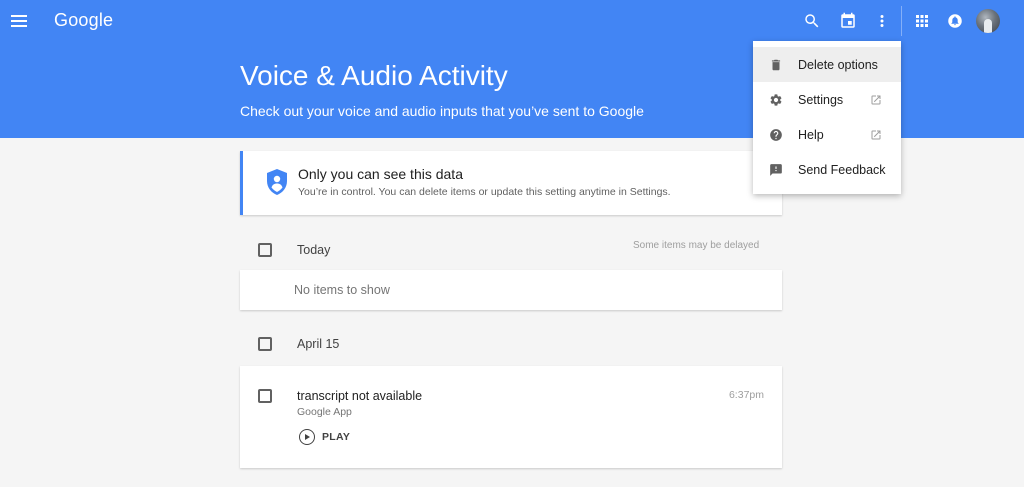  I want to click on section-header-today: Today, so click(314, 250).